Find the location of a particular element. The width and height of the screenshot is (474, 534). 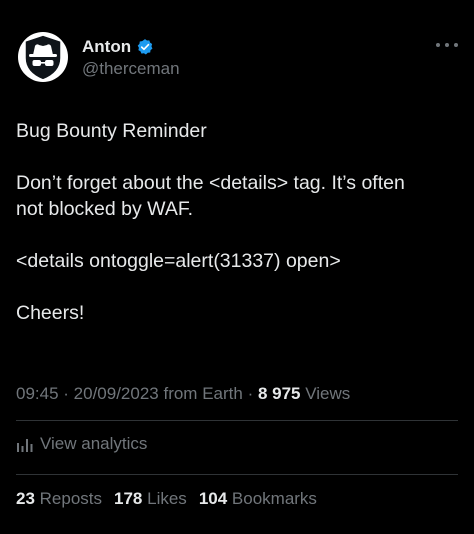

tweet-line: <details ontoggle=alert(31337) open> is located at coordinates (178, 261).